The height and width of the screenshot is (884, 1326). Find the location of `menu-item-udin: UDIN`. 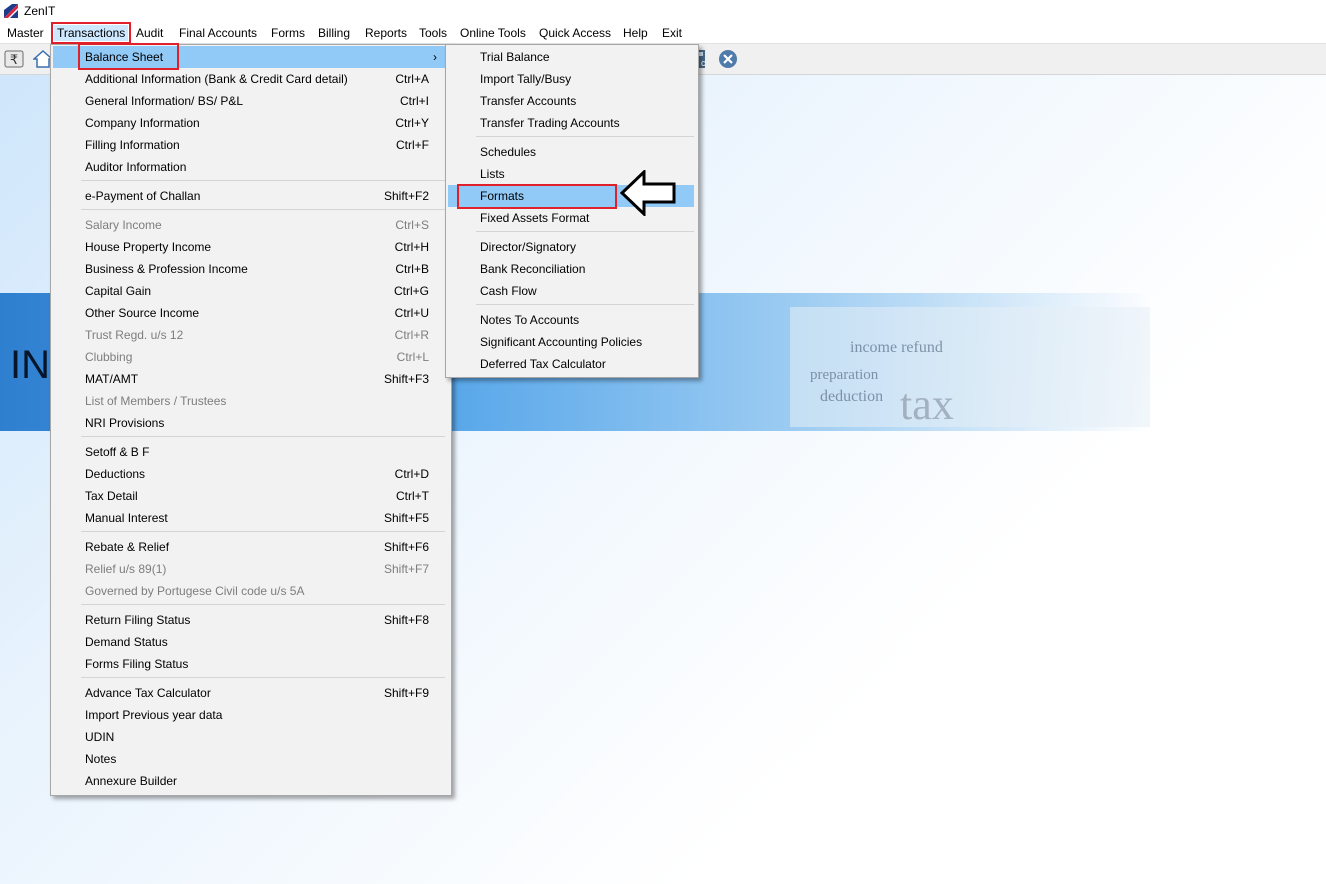

menu-item-udin: UDIN is located at coordinates (250, 737).